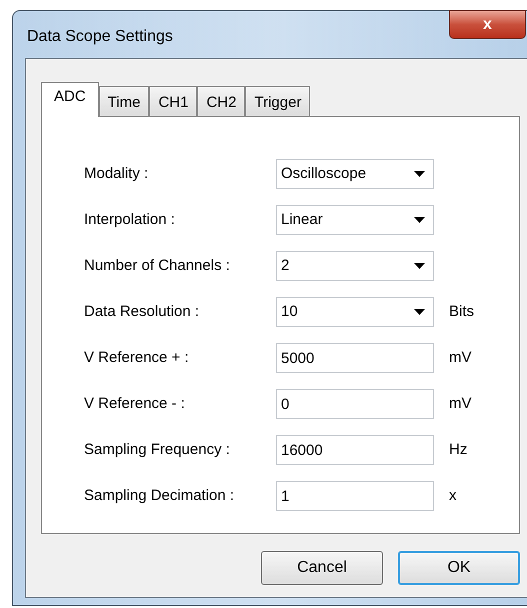  Describe the element at coordinates (355, 266) in the screenshot. I see `dropdown: 2` at that location.